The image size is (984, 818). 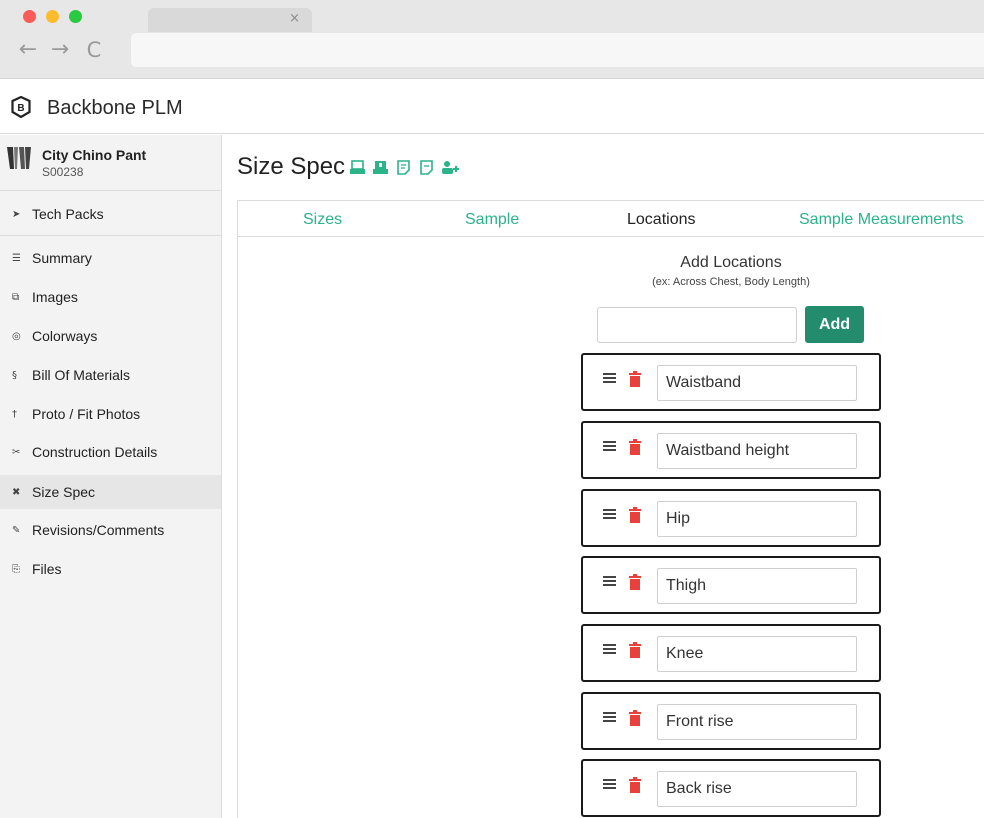 I want to click on export-doc-icon, so click(x=426, y=167).